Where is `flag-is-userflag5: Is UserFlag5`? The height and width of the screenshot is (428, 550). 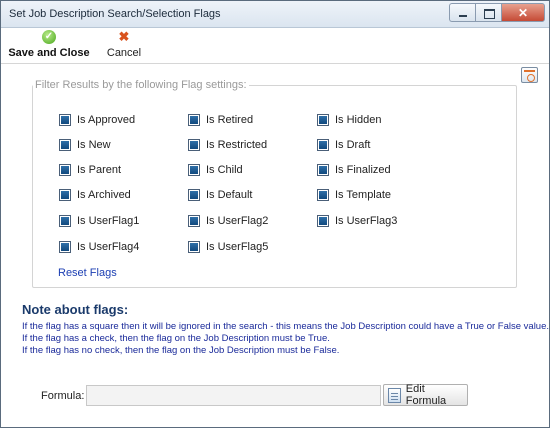 flag-is-userflag5: Is UserFlag5 is located at coordinates (228, 247).